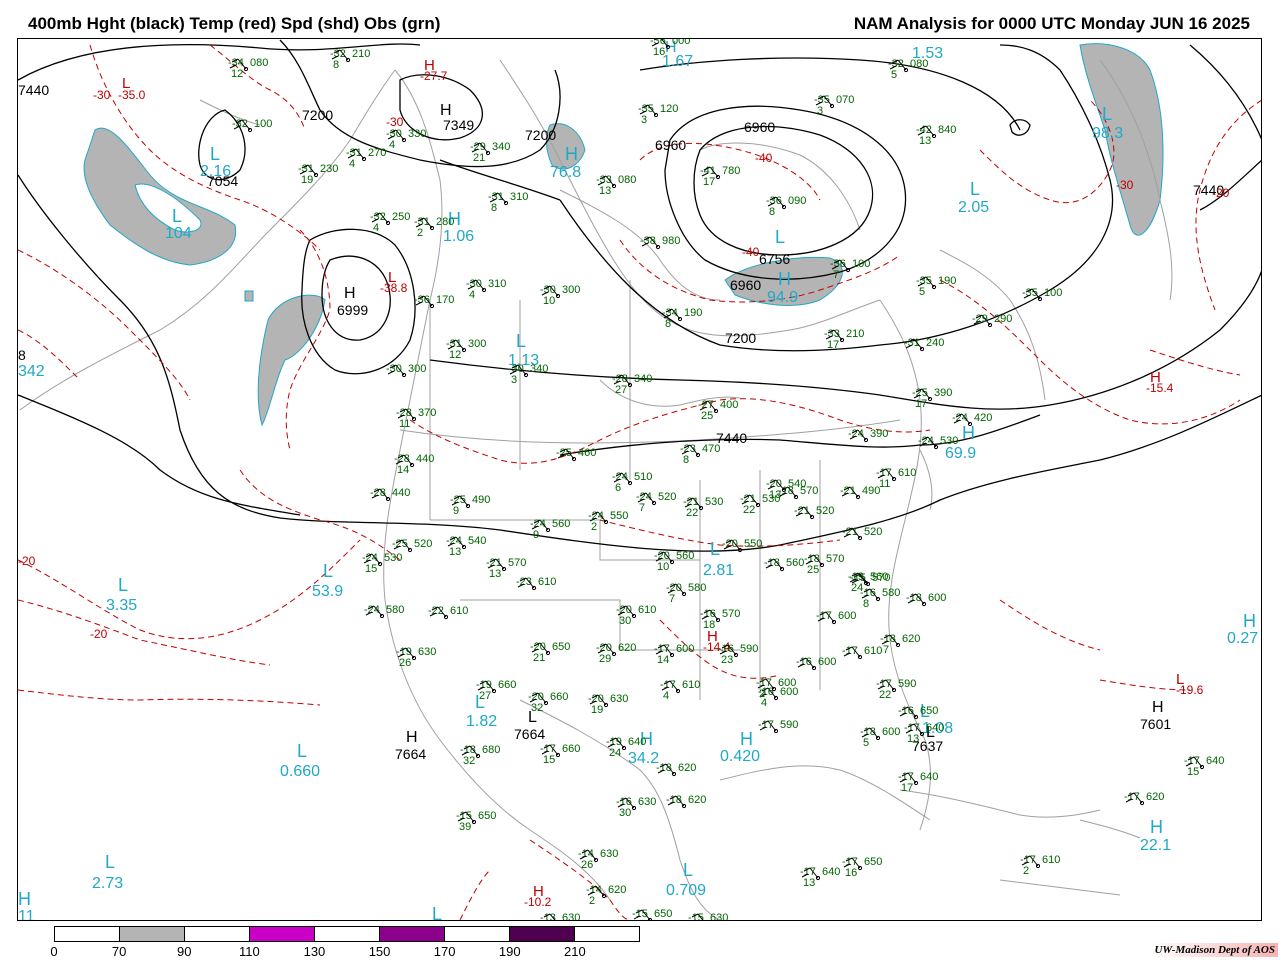 This screenshot has height=960, width=1280. Describe the element at coordinates (54, 951) in the screenshot. I see `legend-tick: 0` at that location.